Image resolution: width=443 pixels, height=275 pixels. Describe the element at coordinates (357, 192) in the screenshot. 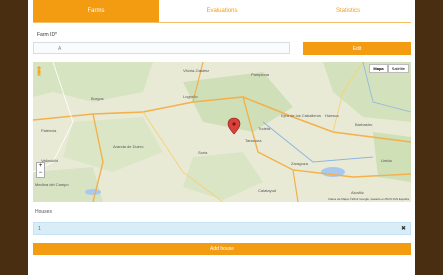

I see `place-alcaniz: Alcañiz` at that location.